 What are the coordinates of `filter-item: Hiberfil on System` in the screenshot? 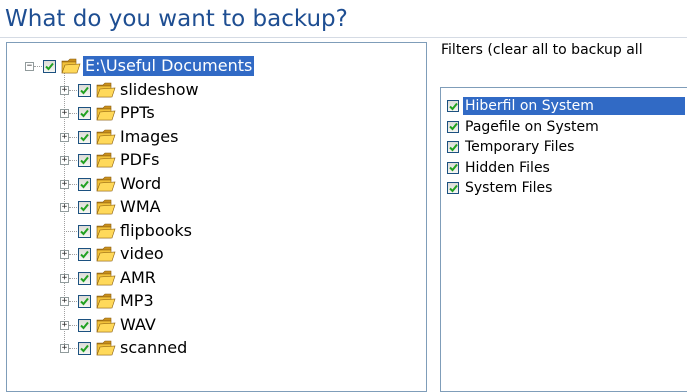 It's located at (566, 106).